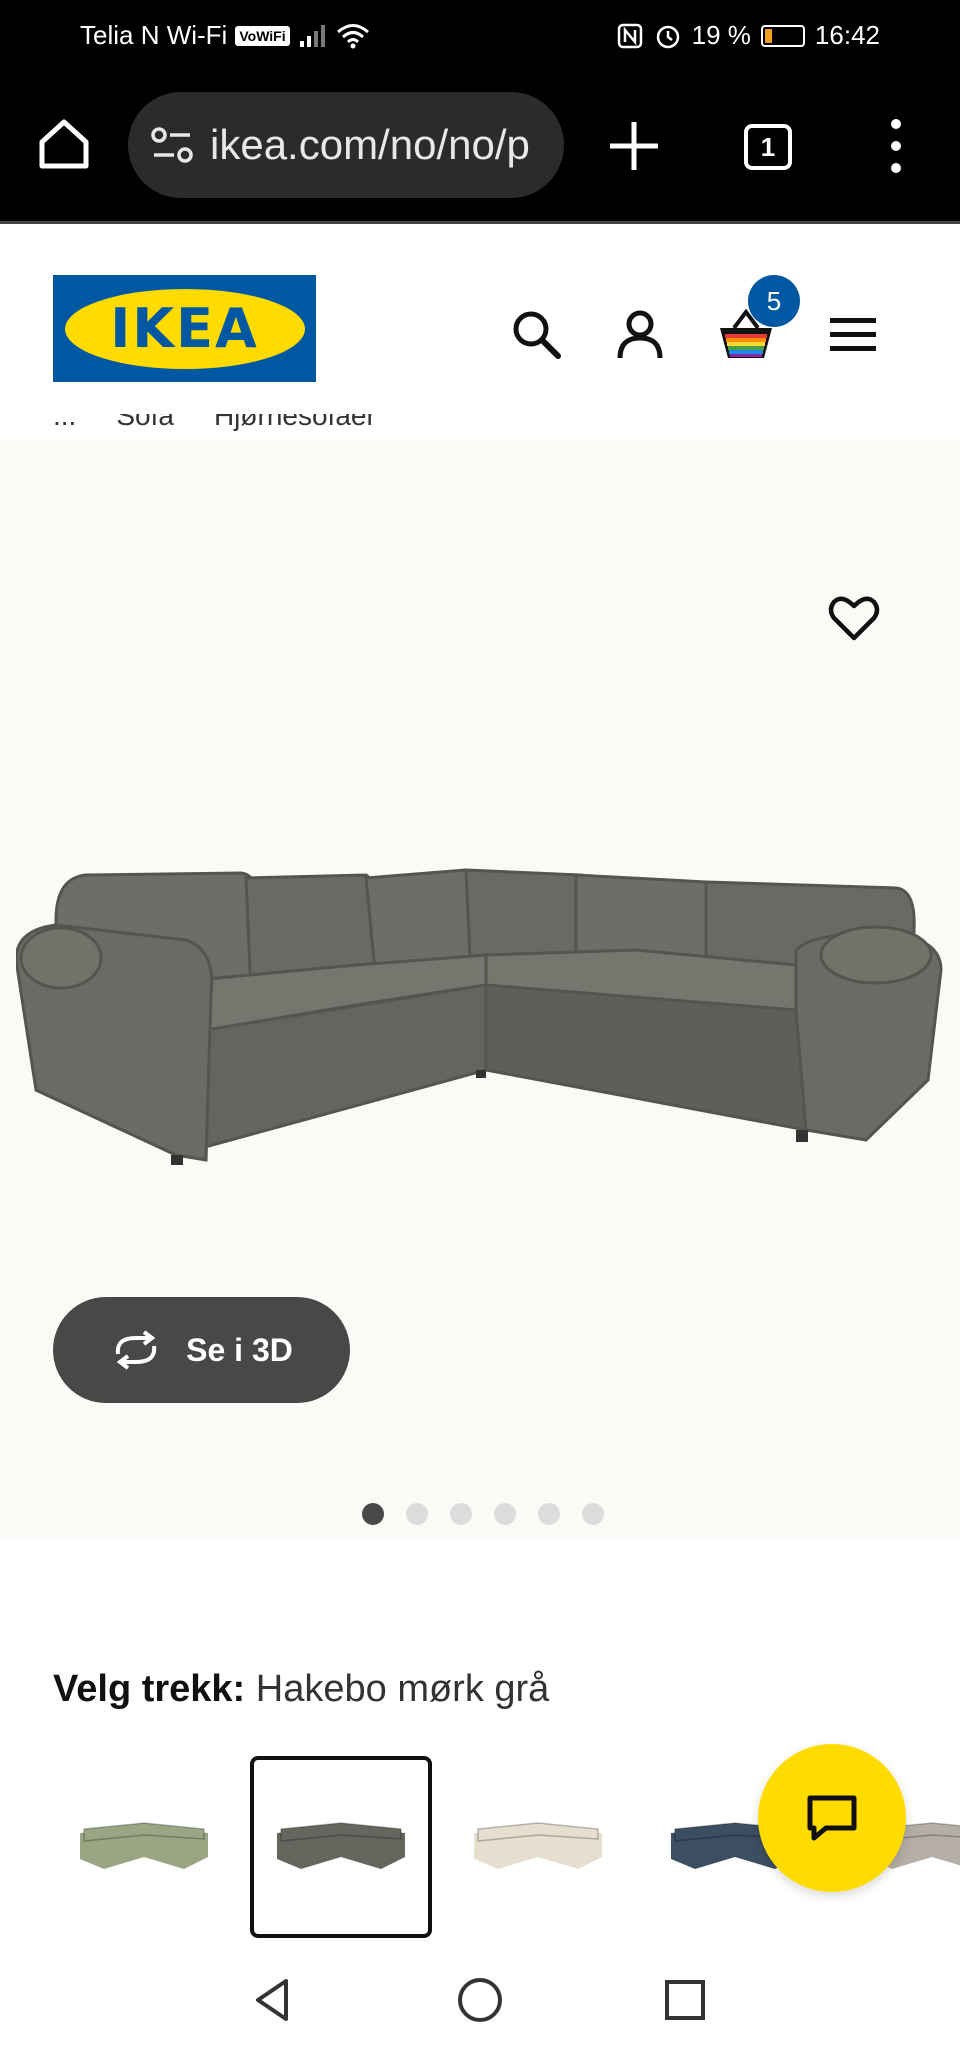  I want to click on recents-icon, so click(685, 2000).